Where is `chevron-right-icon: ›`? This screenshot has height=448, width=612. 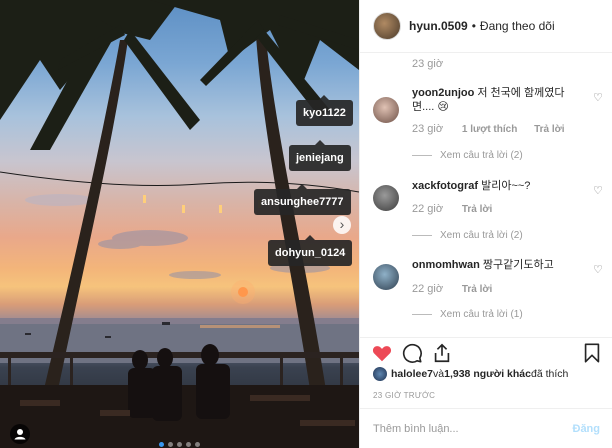 chevron-right-icon: › is located at coordinates (342, 224).